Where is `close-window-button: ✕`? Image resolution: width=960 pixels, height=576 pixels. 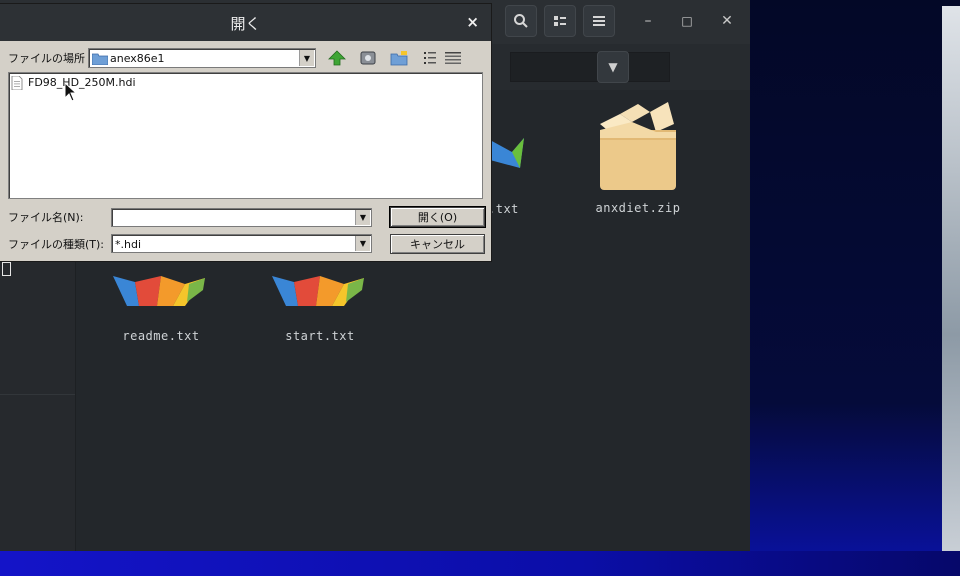
close-window-button: ✕ is located at coordinates (727, 21).